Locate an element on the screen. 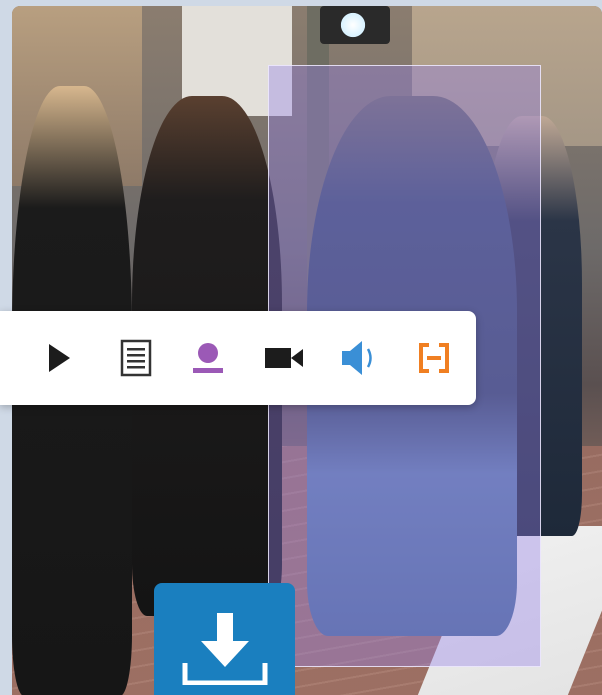 This screenshot has height=695, width=602. person-icon is located at coordinates (208, 358).